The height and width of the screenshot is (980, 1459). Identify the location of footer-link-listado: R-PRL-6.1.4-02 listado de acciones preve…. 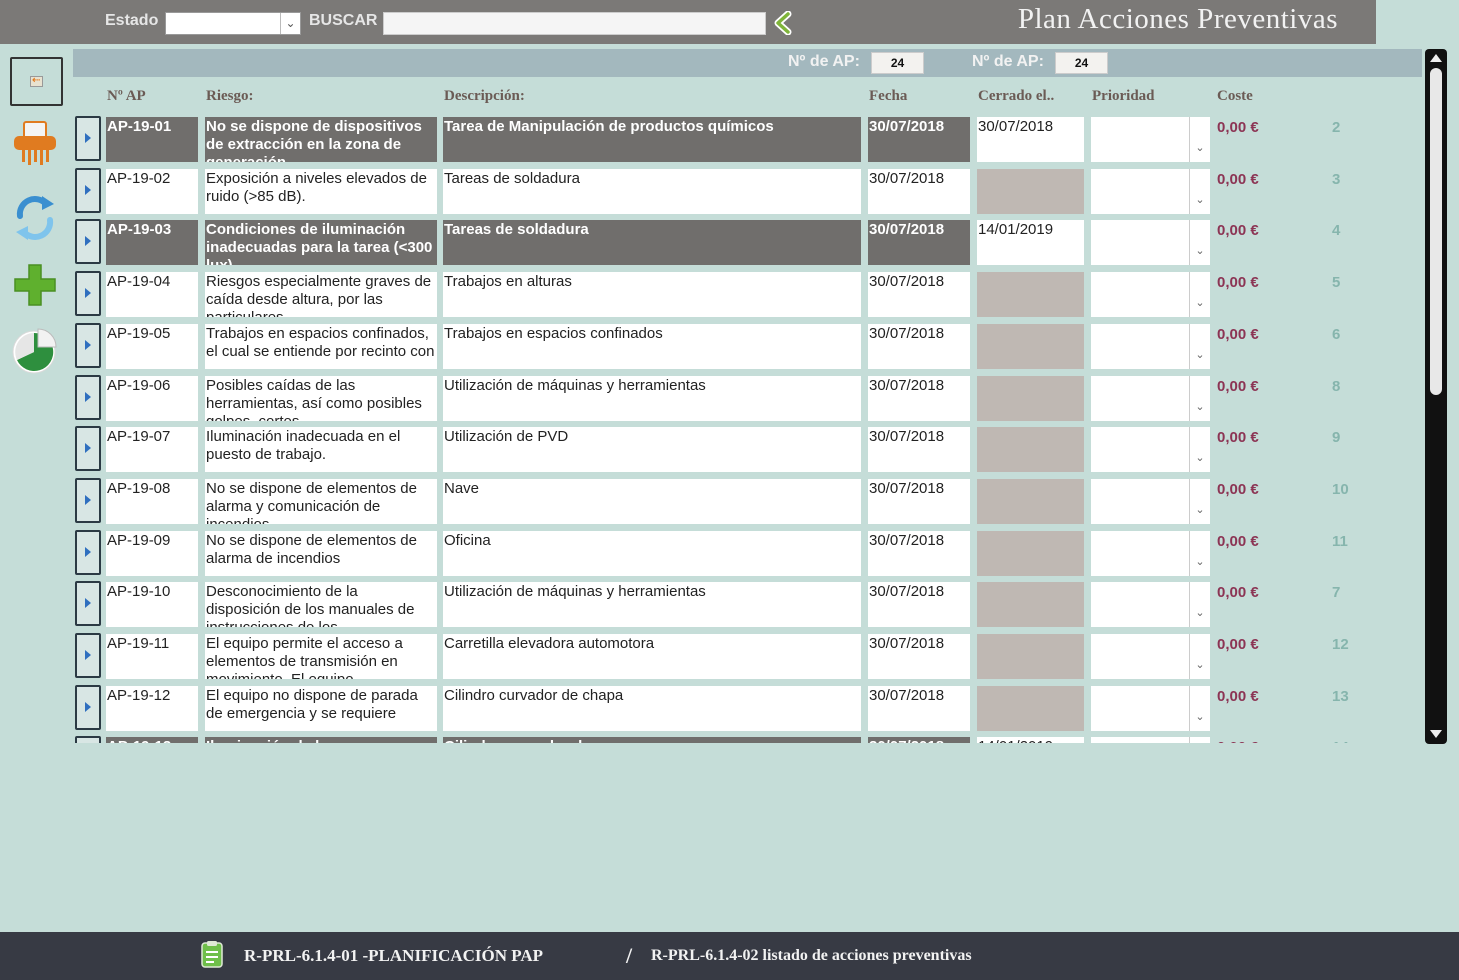
(811, 956).